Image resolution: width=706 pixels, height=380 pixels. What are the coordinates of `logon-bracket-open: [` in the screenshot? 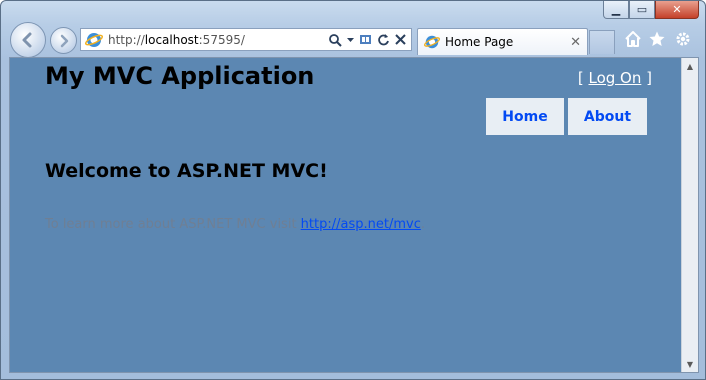 It's located at (580, 78).